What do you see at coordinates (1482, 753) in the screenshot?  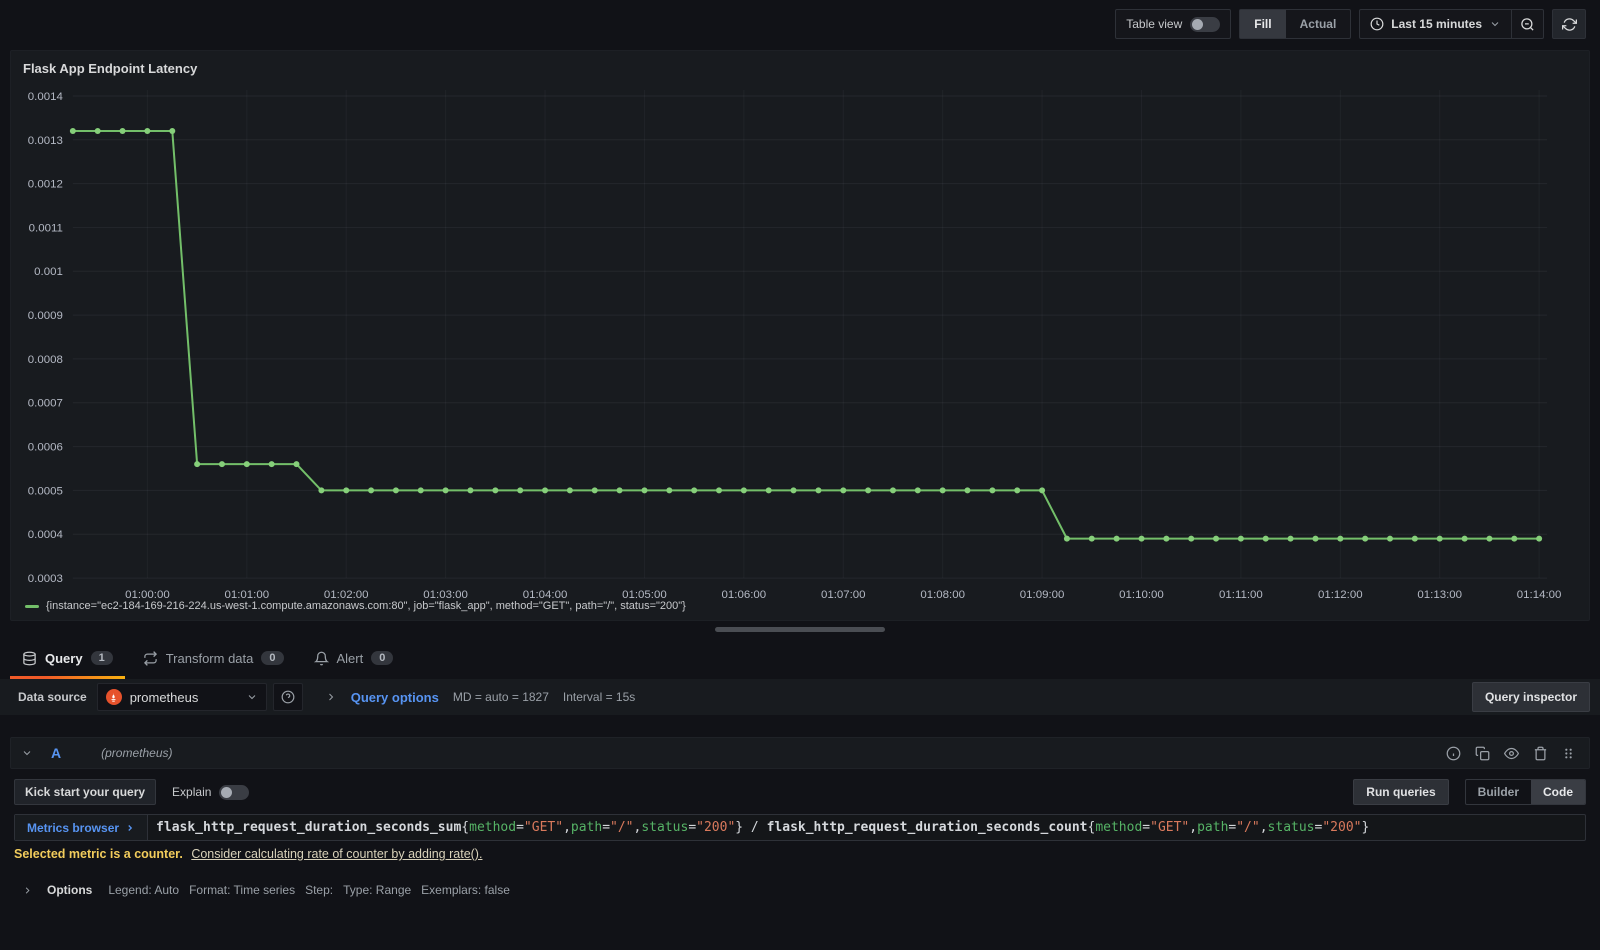 I see `duplicate-query-icon` at bounding box center [1482, 753].